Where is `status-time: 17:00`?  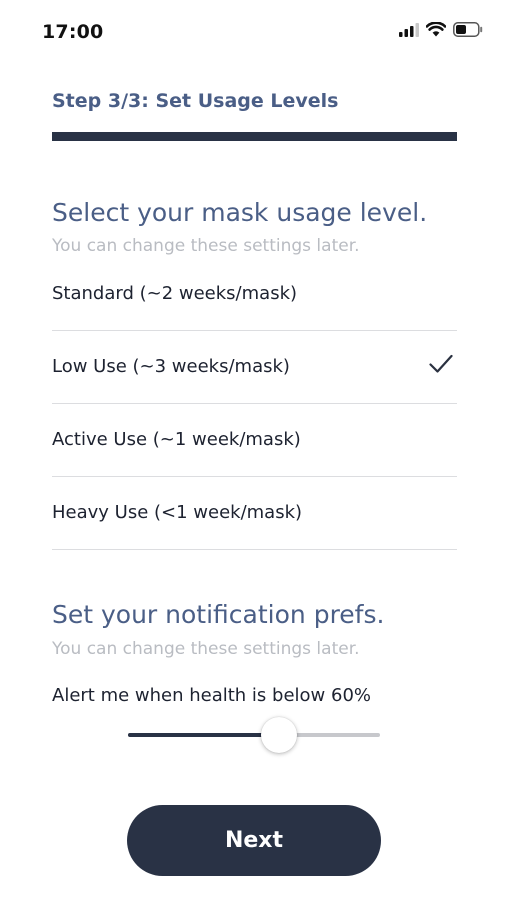
status-time: 17:00 is located at coordinates (73, 32).